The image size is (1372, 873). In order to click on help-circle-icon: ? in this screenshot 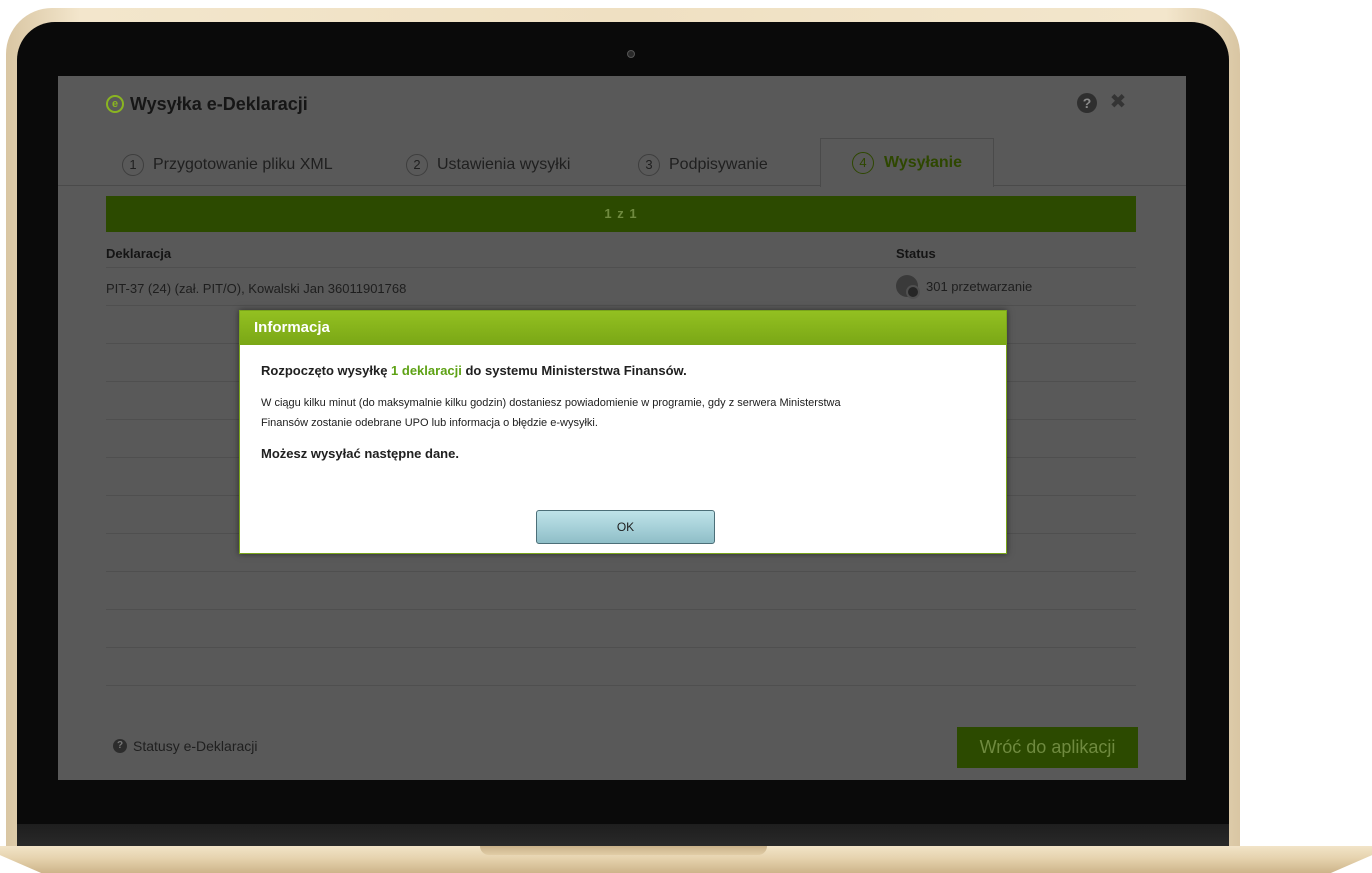, I will do `click(120, 746)`.